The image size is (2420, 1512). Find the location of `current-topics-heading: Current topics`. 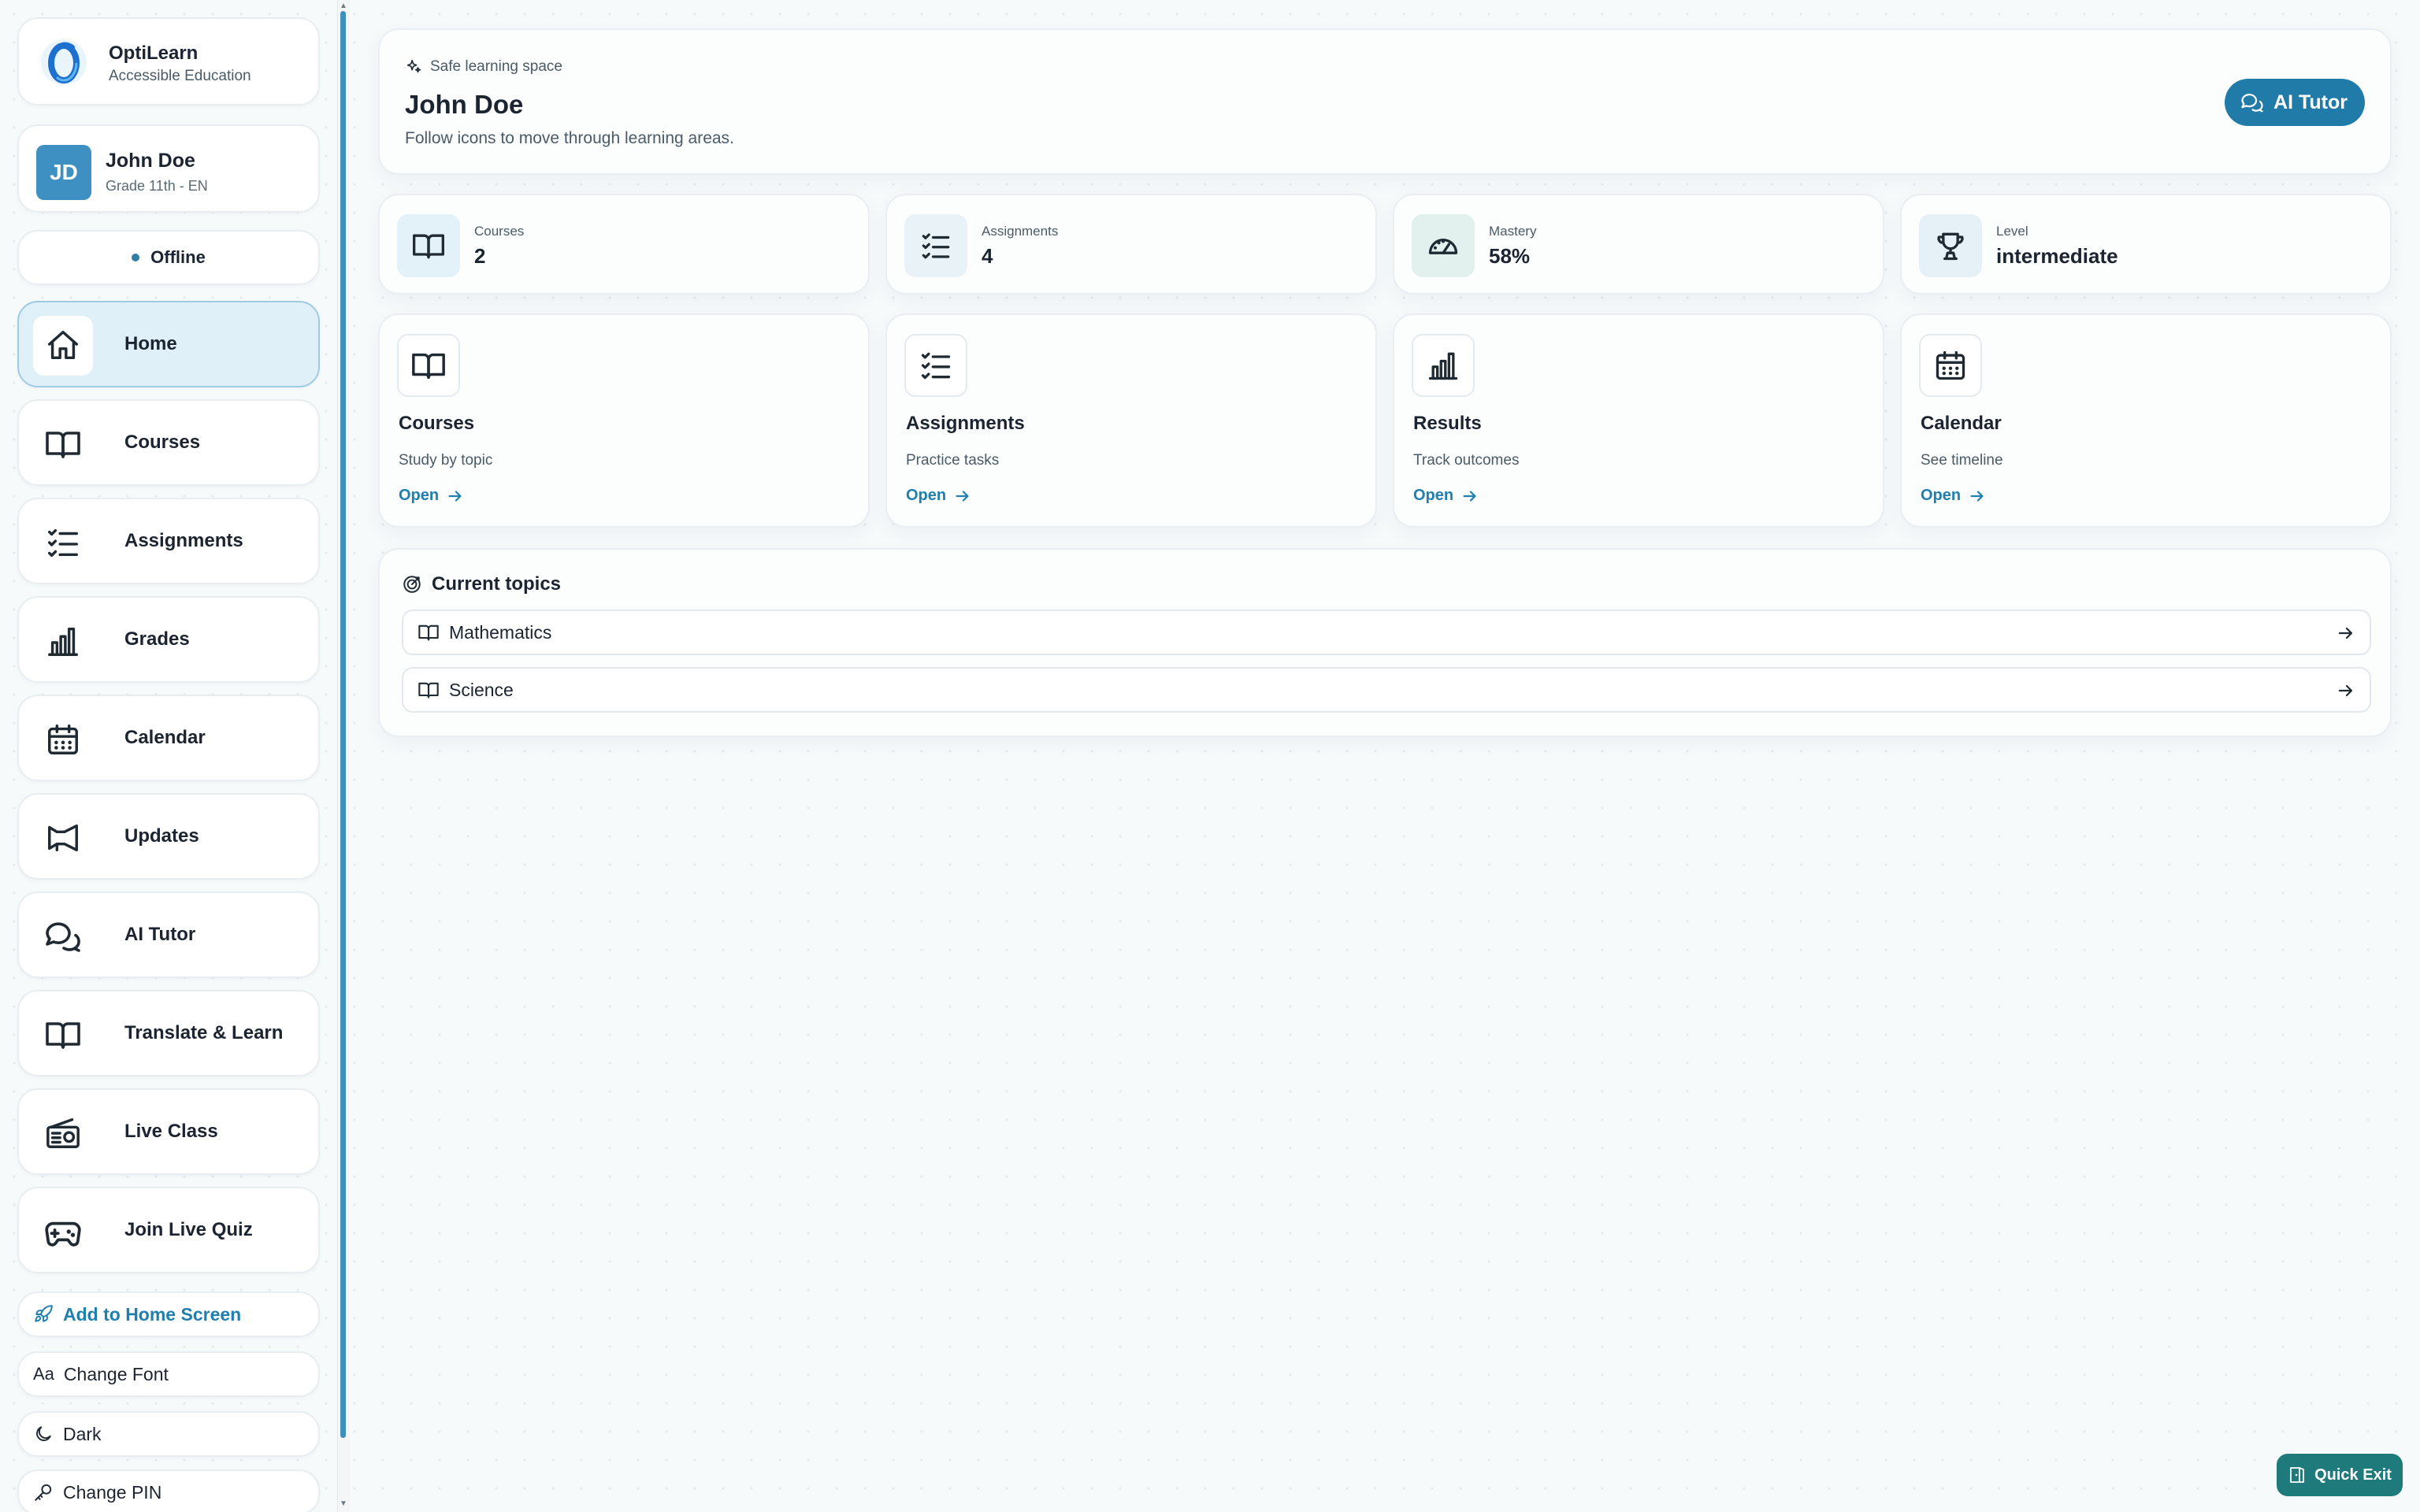

current-topics-heading: Current topics is located at coordinates (482, 584).